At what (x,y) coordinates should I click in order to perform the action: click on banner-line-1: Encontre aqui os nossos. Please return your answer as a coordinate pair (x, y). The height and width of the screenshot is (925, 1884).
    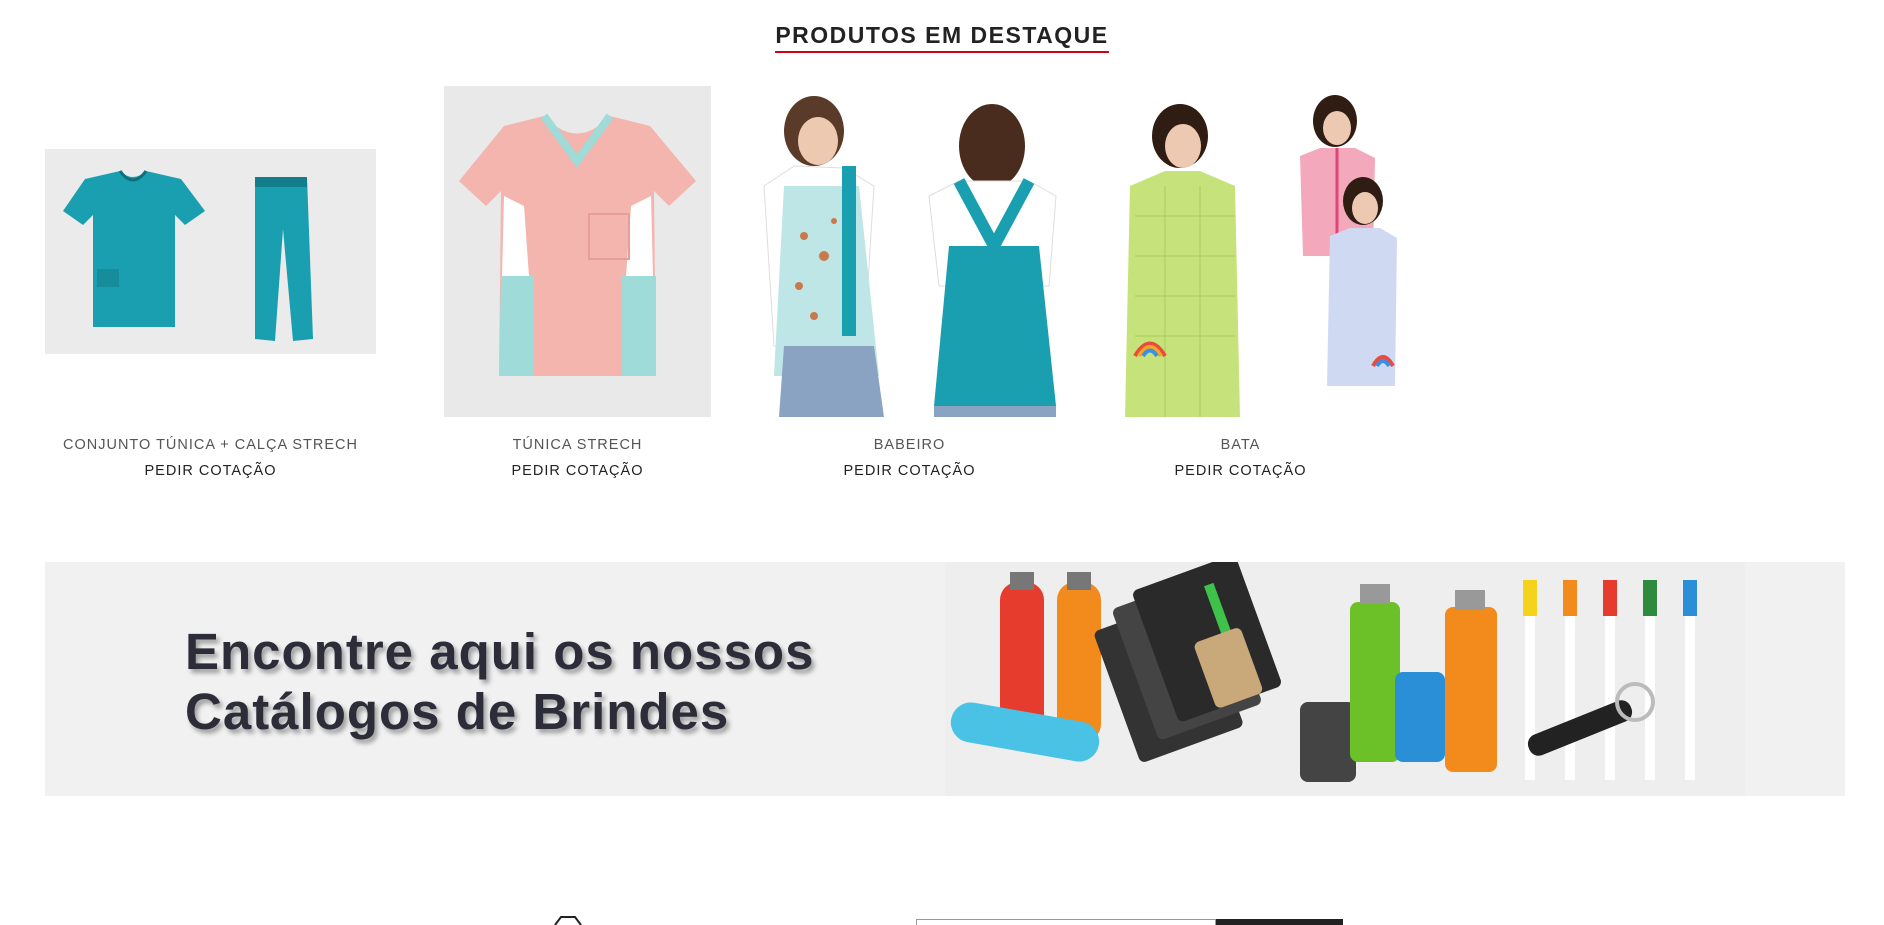
    Looking at the image, I should click on (500, 651).